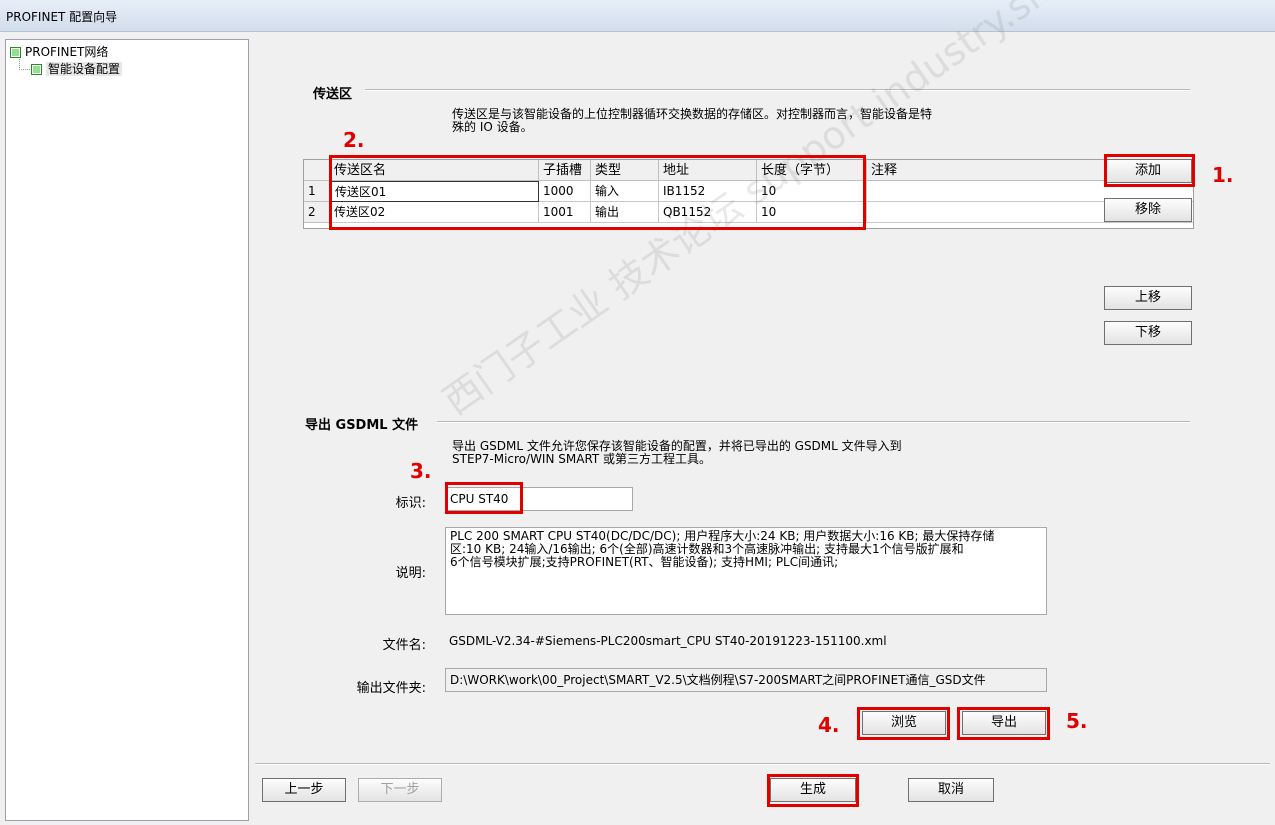 This screenshot has width=1275, height=825. What do you see at coordinates (813, 790) in the screenshot?
I see `highlight-box-generate` at bounding box center [813, 790].